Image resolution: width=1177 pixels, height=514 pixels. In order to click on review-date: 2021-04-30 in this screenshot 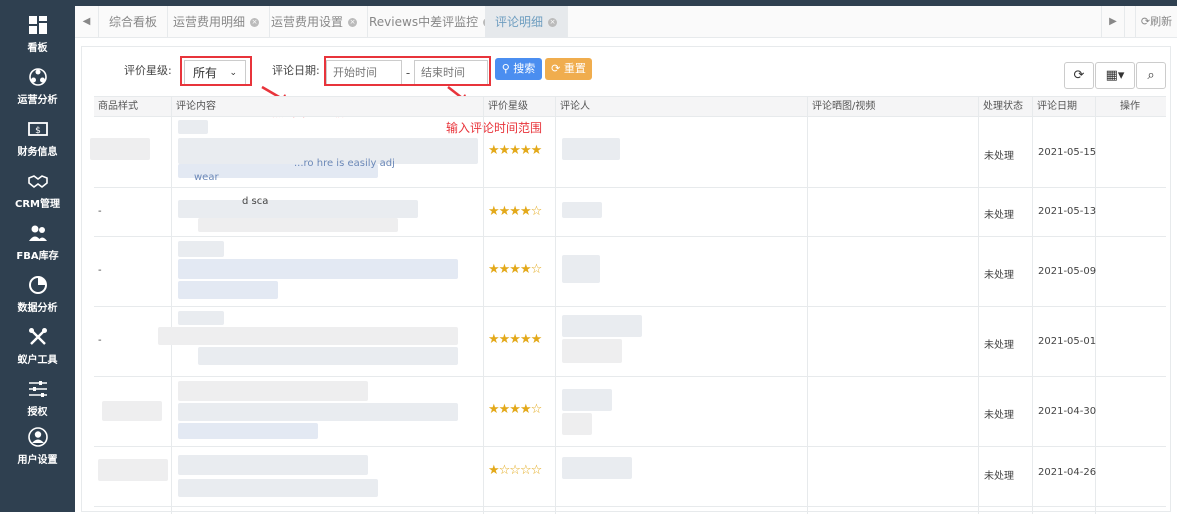, I will do `click(1067, 411)`.